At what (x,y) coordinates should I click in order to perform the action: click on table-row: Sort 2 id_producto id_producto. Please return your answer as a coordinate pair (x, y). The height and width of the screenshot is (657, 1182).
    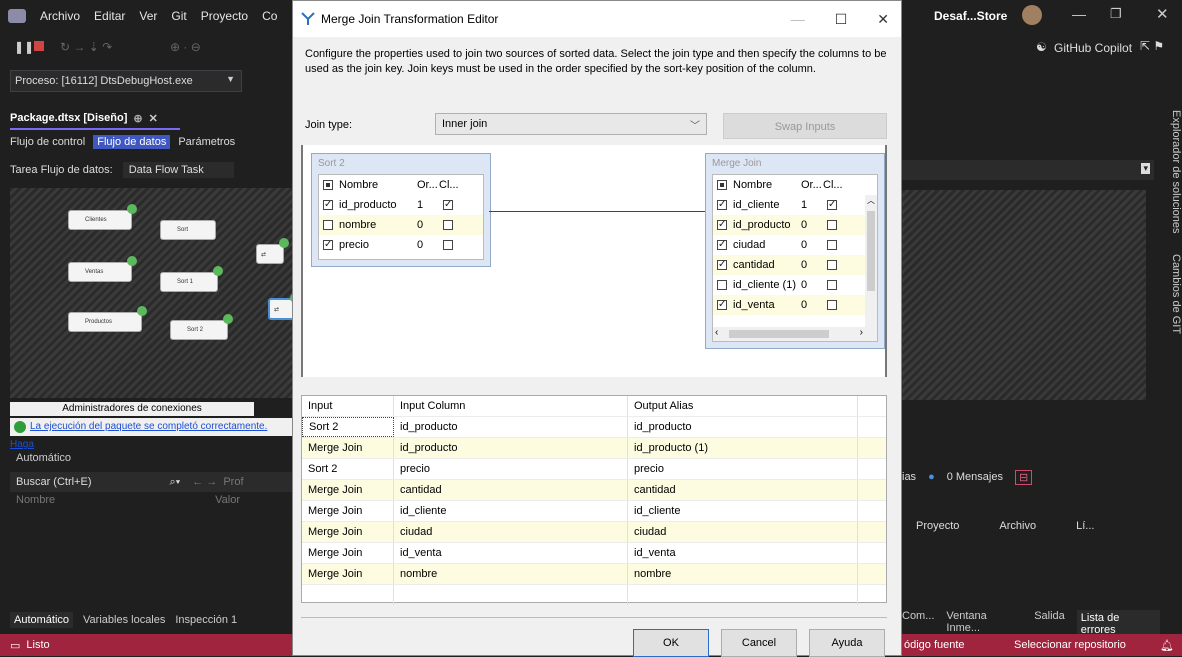
    Looking at the image, I should click on (594, 426).